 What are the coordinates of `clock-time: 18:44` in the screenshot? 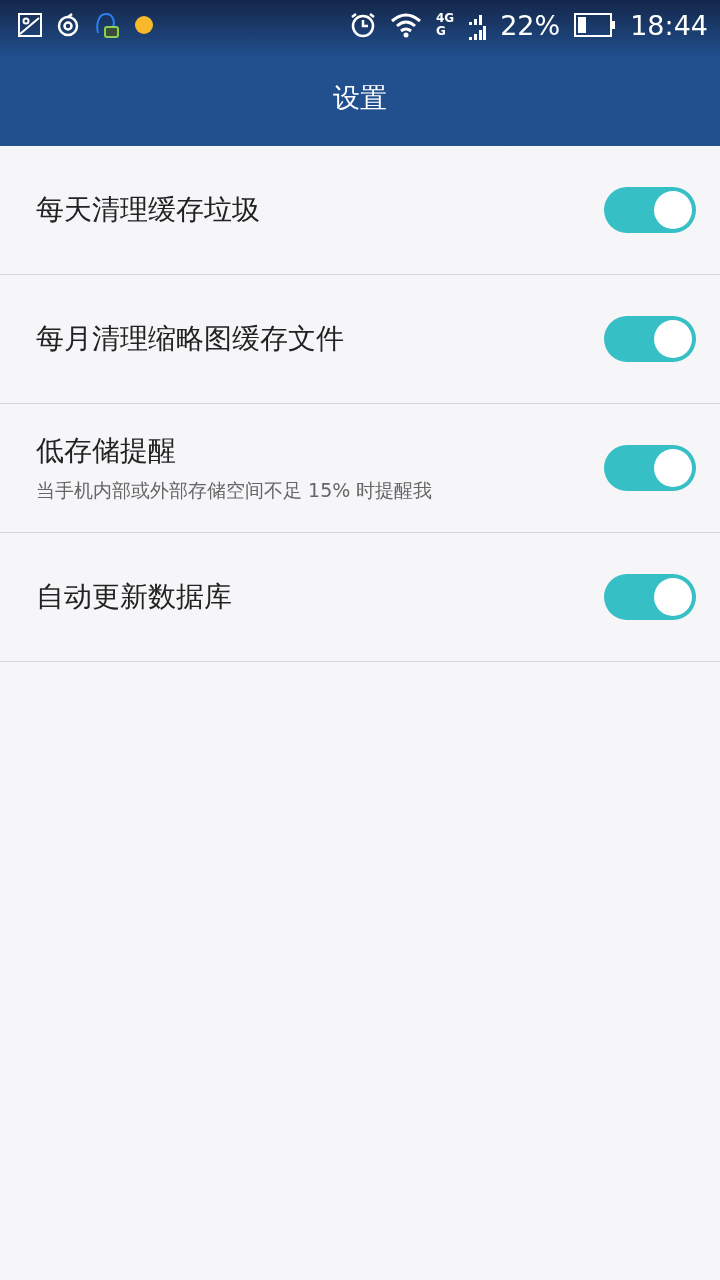 It's located at (669, 25).